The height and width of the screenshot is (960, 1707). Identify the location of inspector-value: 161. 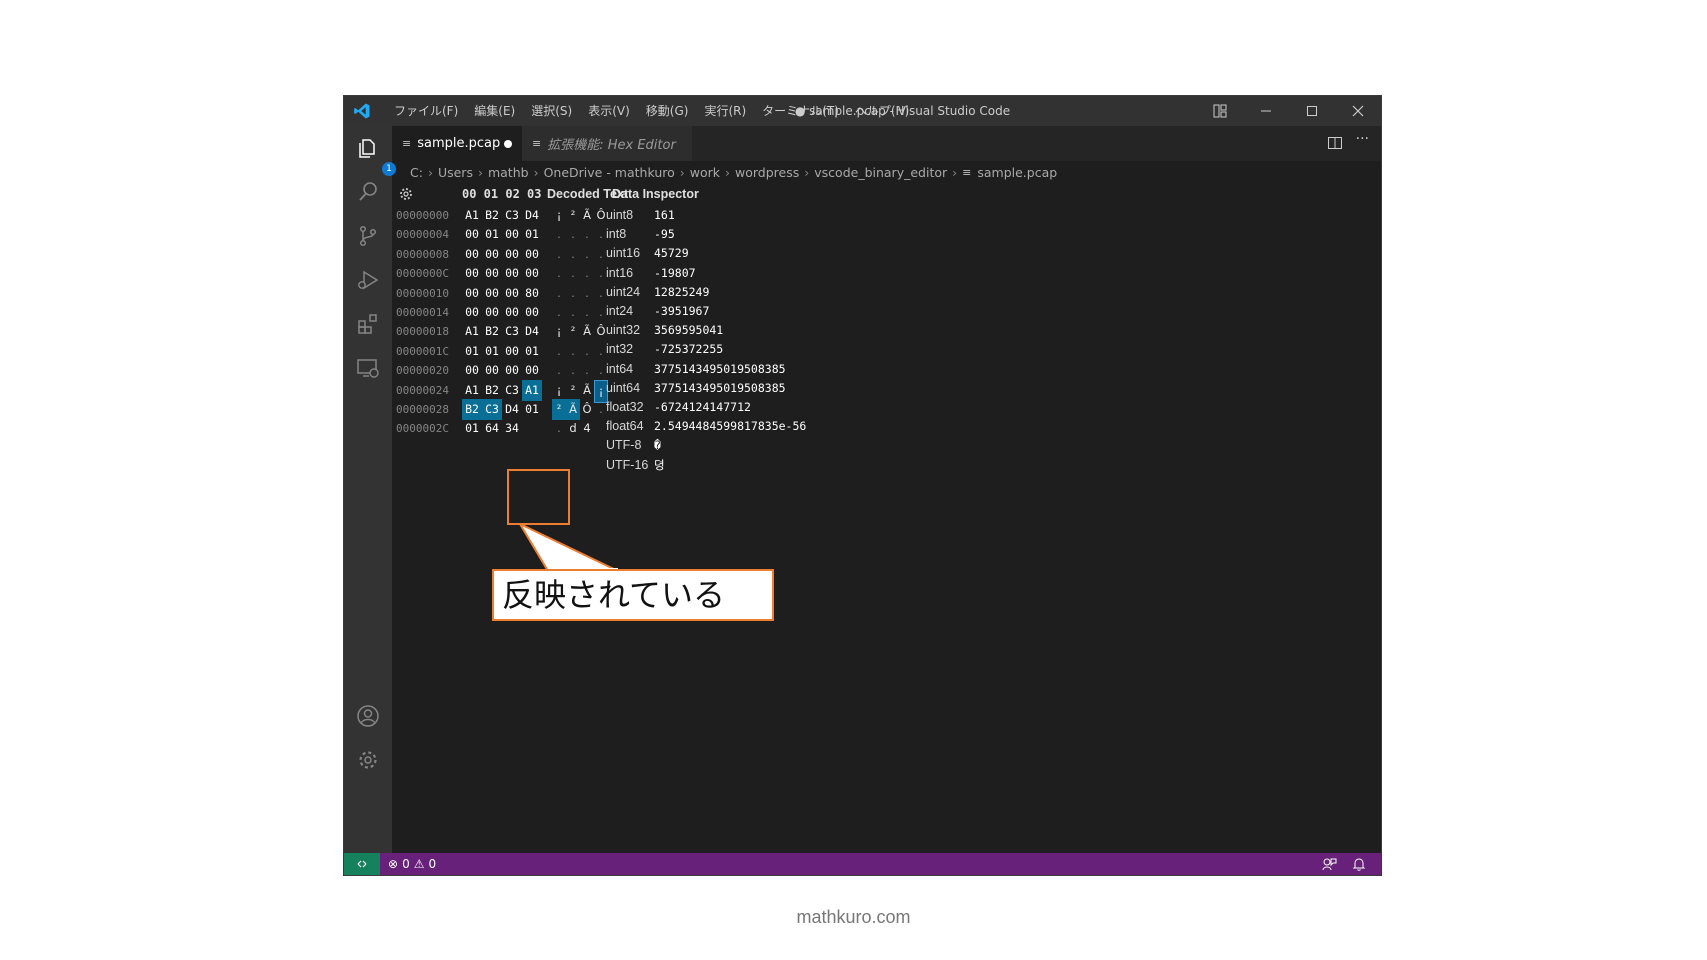
(664, 215).